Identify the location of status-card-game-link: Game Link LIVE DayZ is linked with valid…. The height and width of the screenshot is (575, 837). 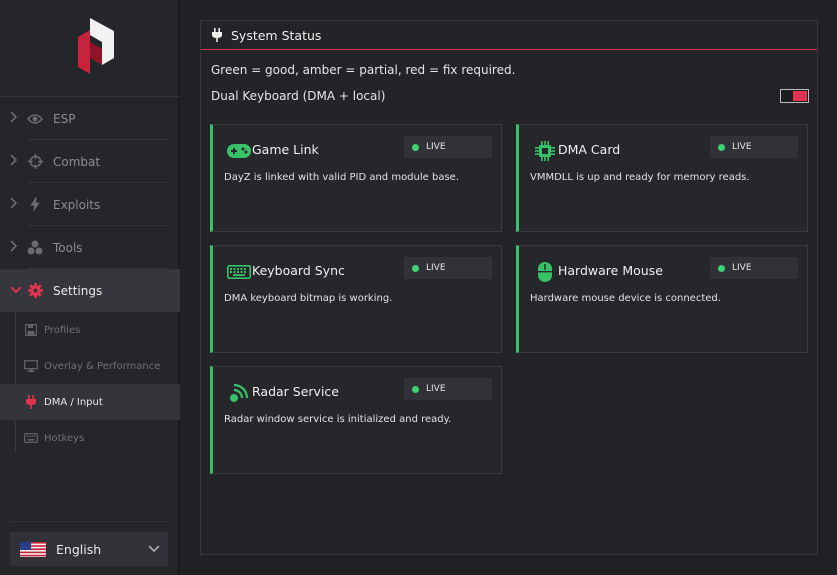
(356, 178).